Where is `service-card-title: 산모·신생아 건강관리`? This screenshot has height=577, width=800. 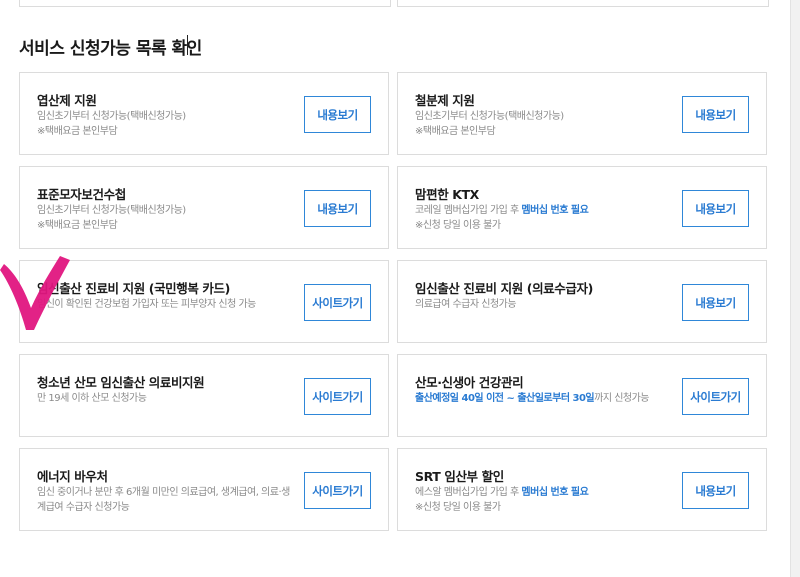 service-card-title: 산모·신생아 건강관리 is located at coordinates (469, 382).